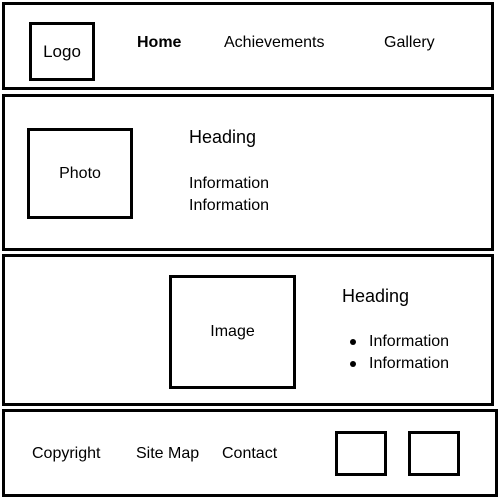 Image resolution: width=500 pixels, height=500 pixels. I want to click on photo-placeholder: Photo, so click(80, 173).